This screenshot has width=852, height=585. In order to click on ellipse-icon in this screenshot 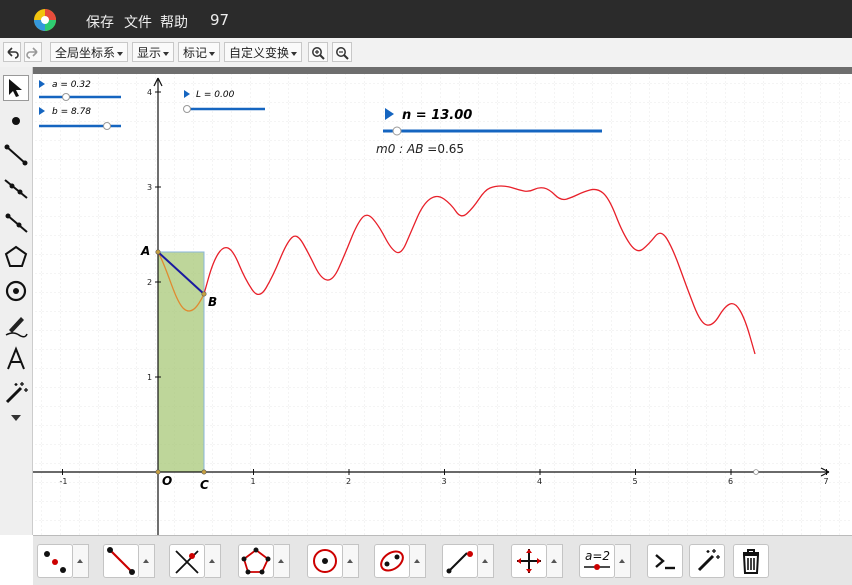, I will do `click(392, 561)`.